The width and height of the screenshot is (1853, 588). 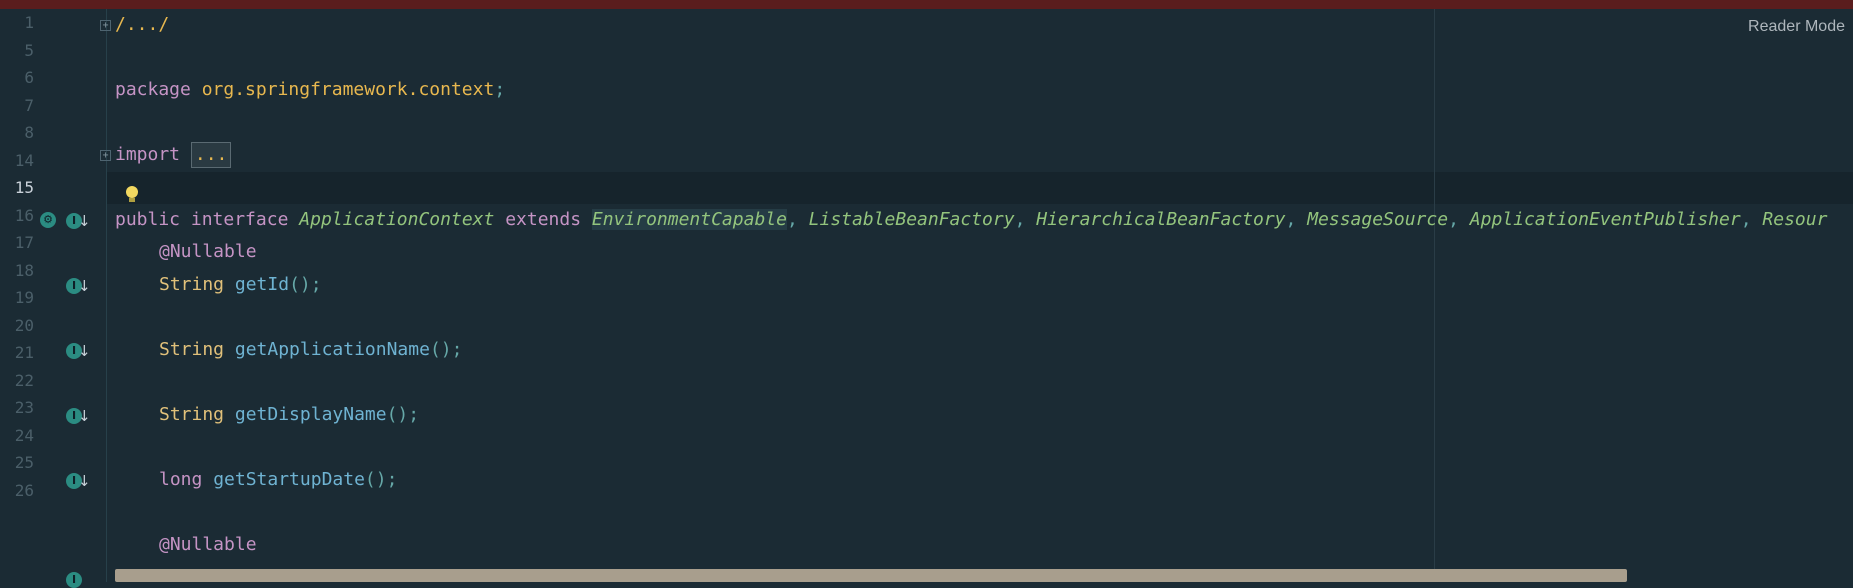 I want to click on super-interface: ListableBeanFactory, so click(x=912, y=219).